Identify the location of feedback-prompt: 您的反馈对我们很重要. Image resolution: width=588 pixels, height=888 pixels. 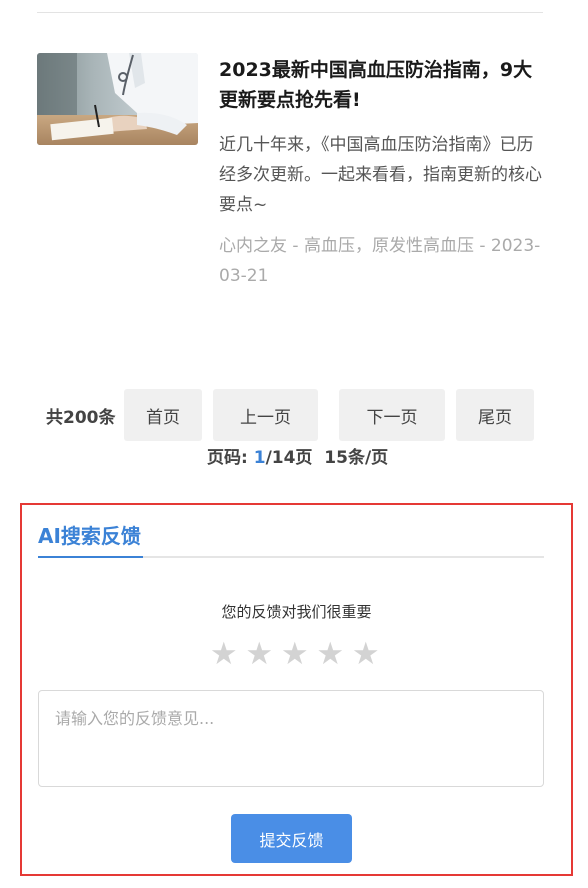
(296, 612).